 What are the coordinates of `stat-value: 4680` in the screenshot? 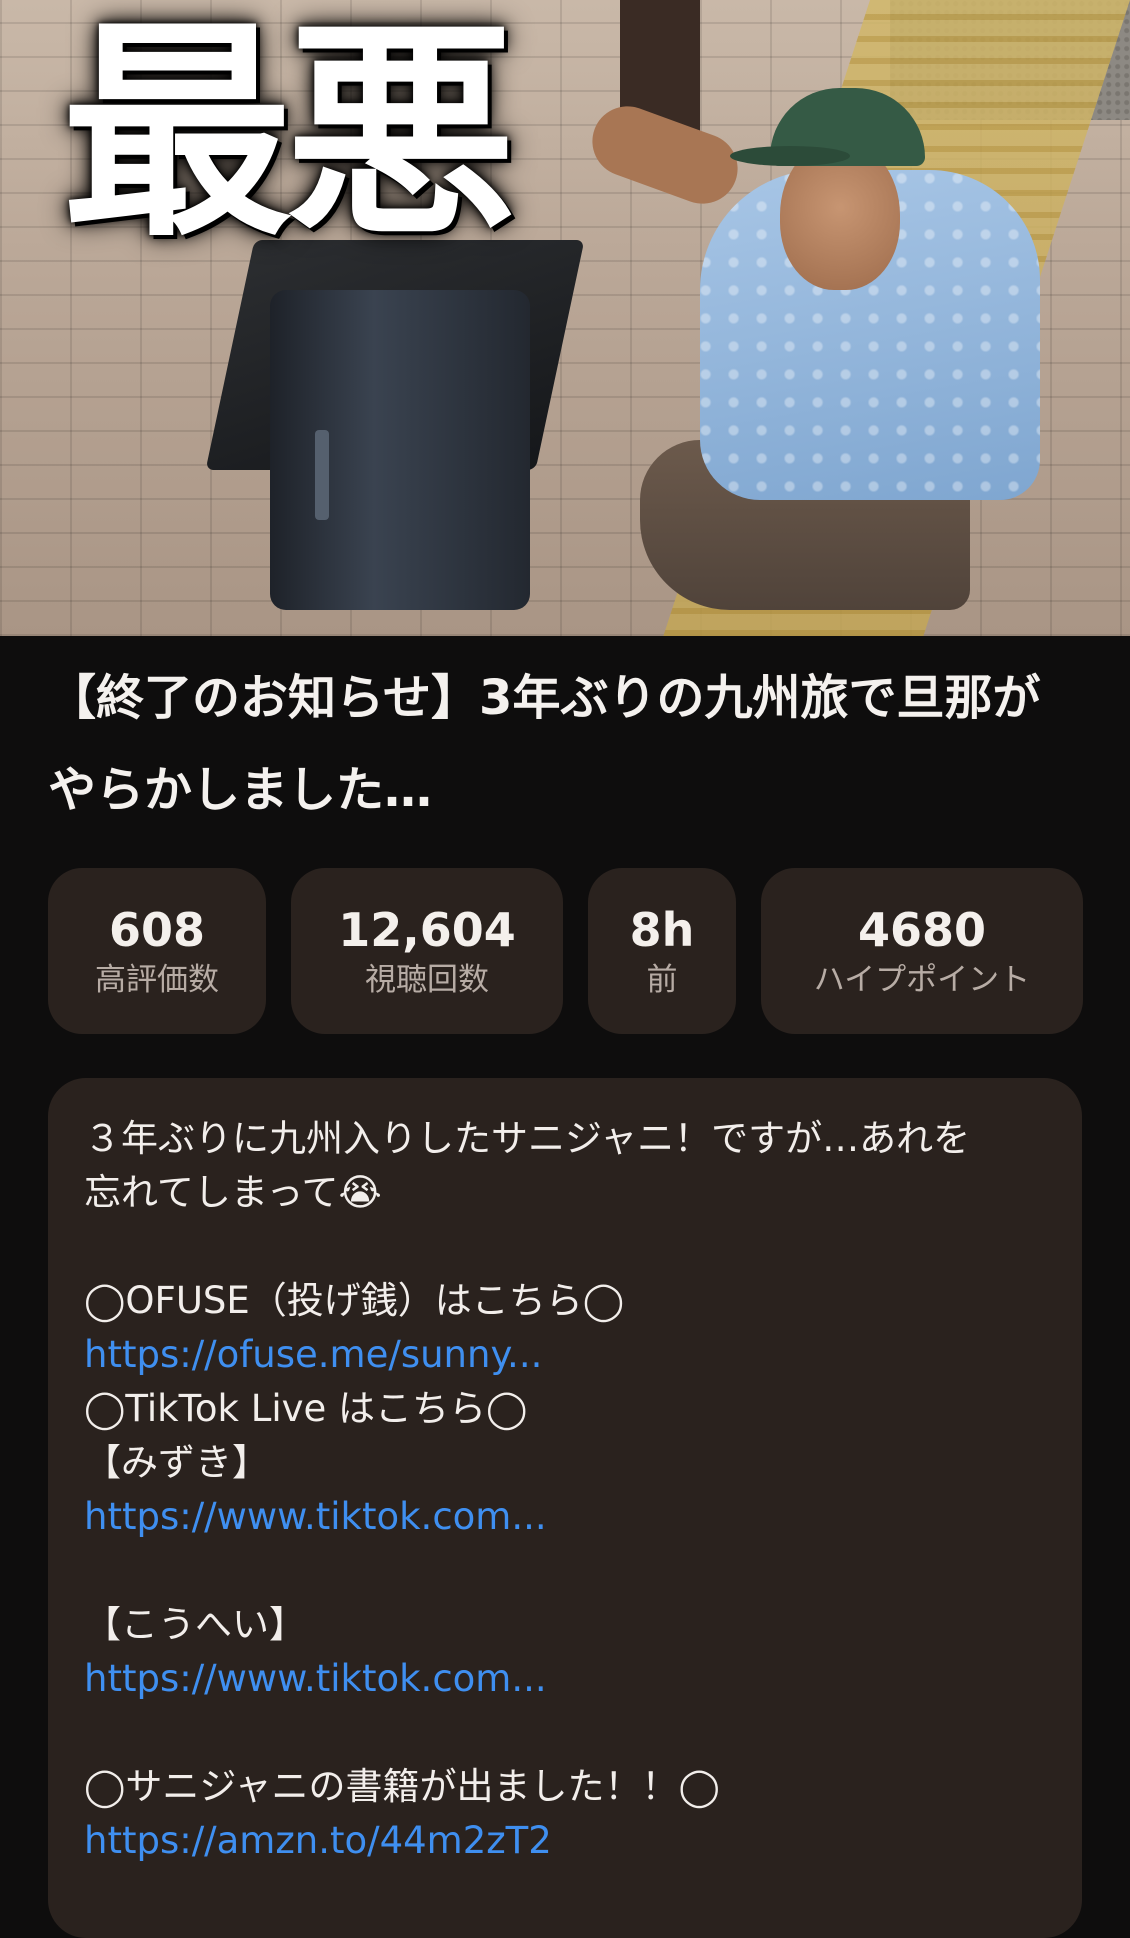 It's located at (922, 929).